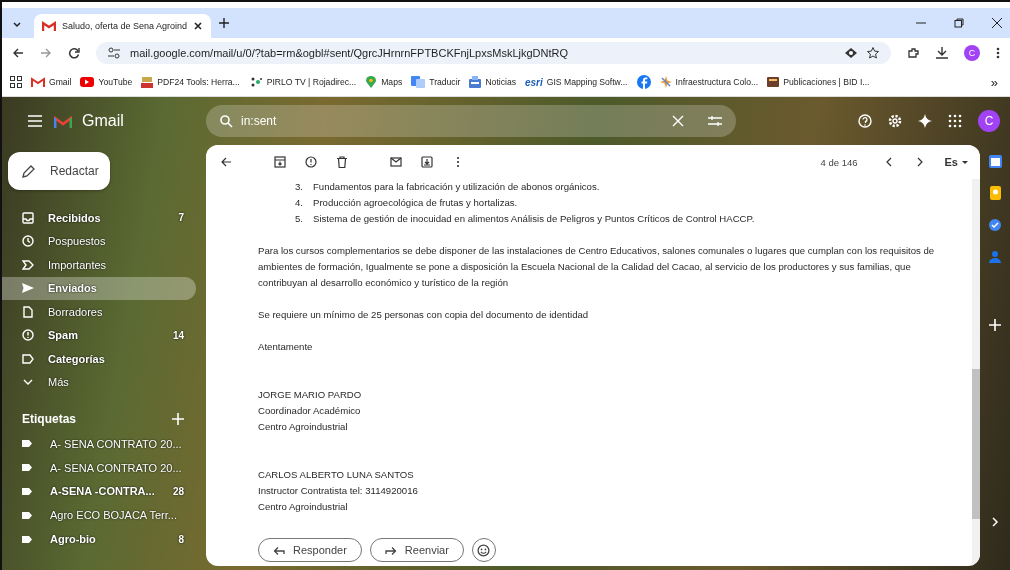 The width and height of the screenshot is (1010, 570). Describe the element at coordinates (471, 121) in the screenshot. I see `search-field: in:sent` at that location.